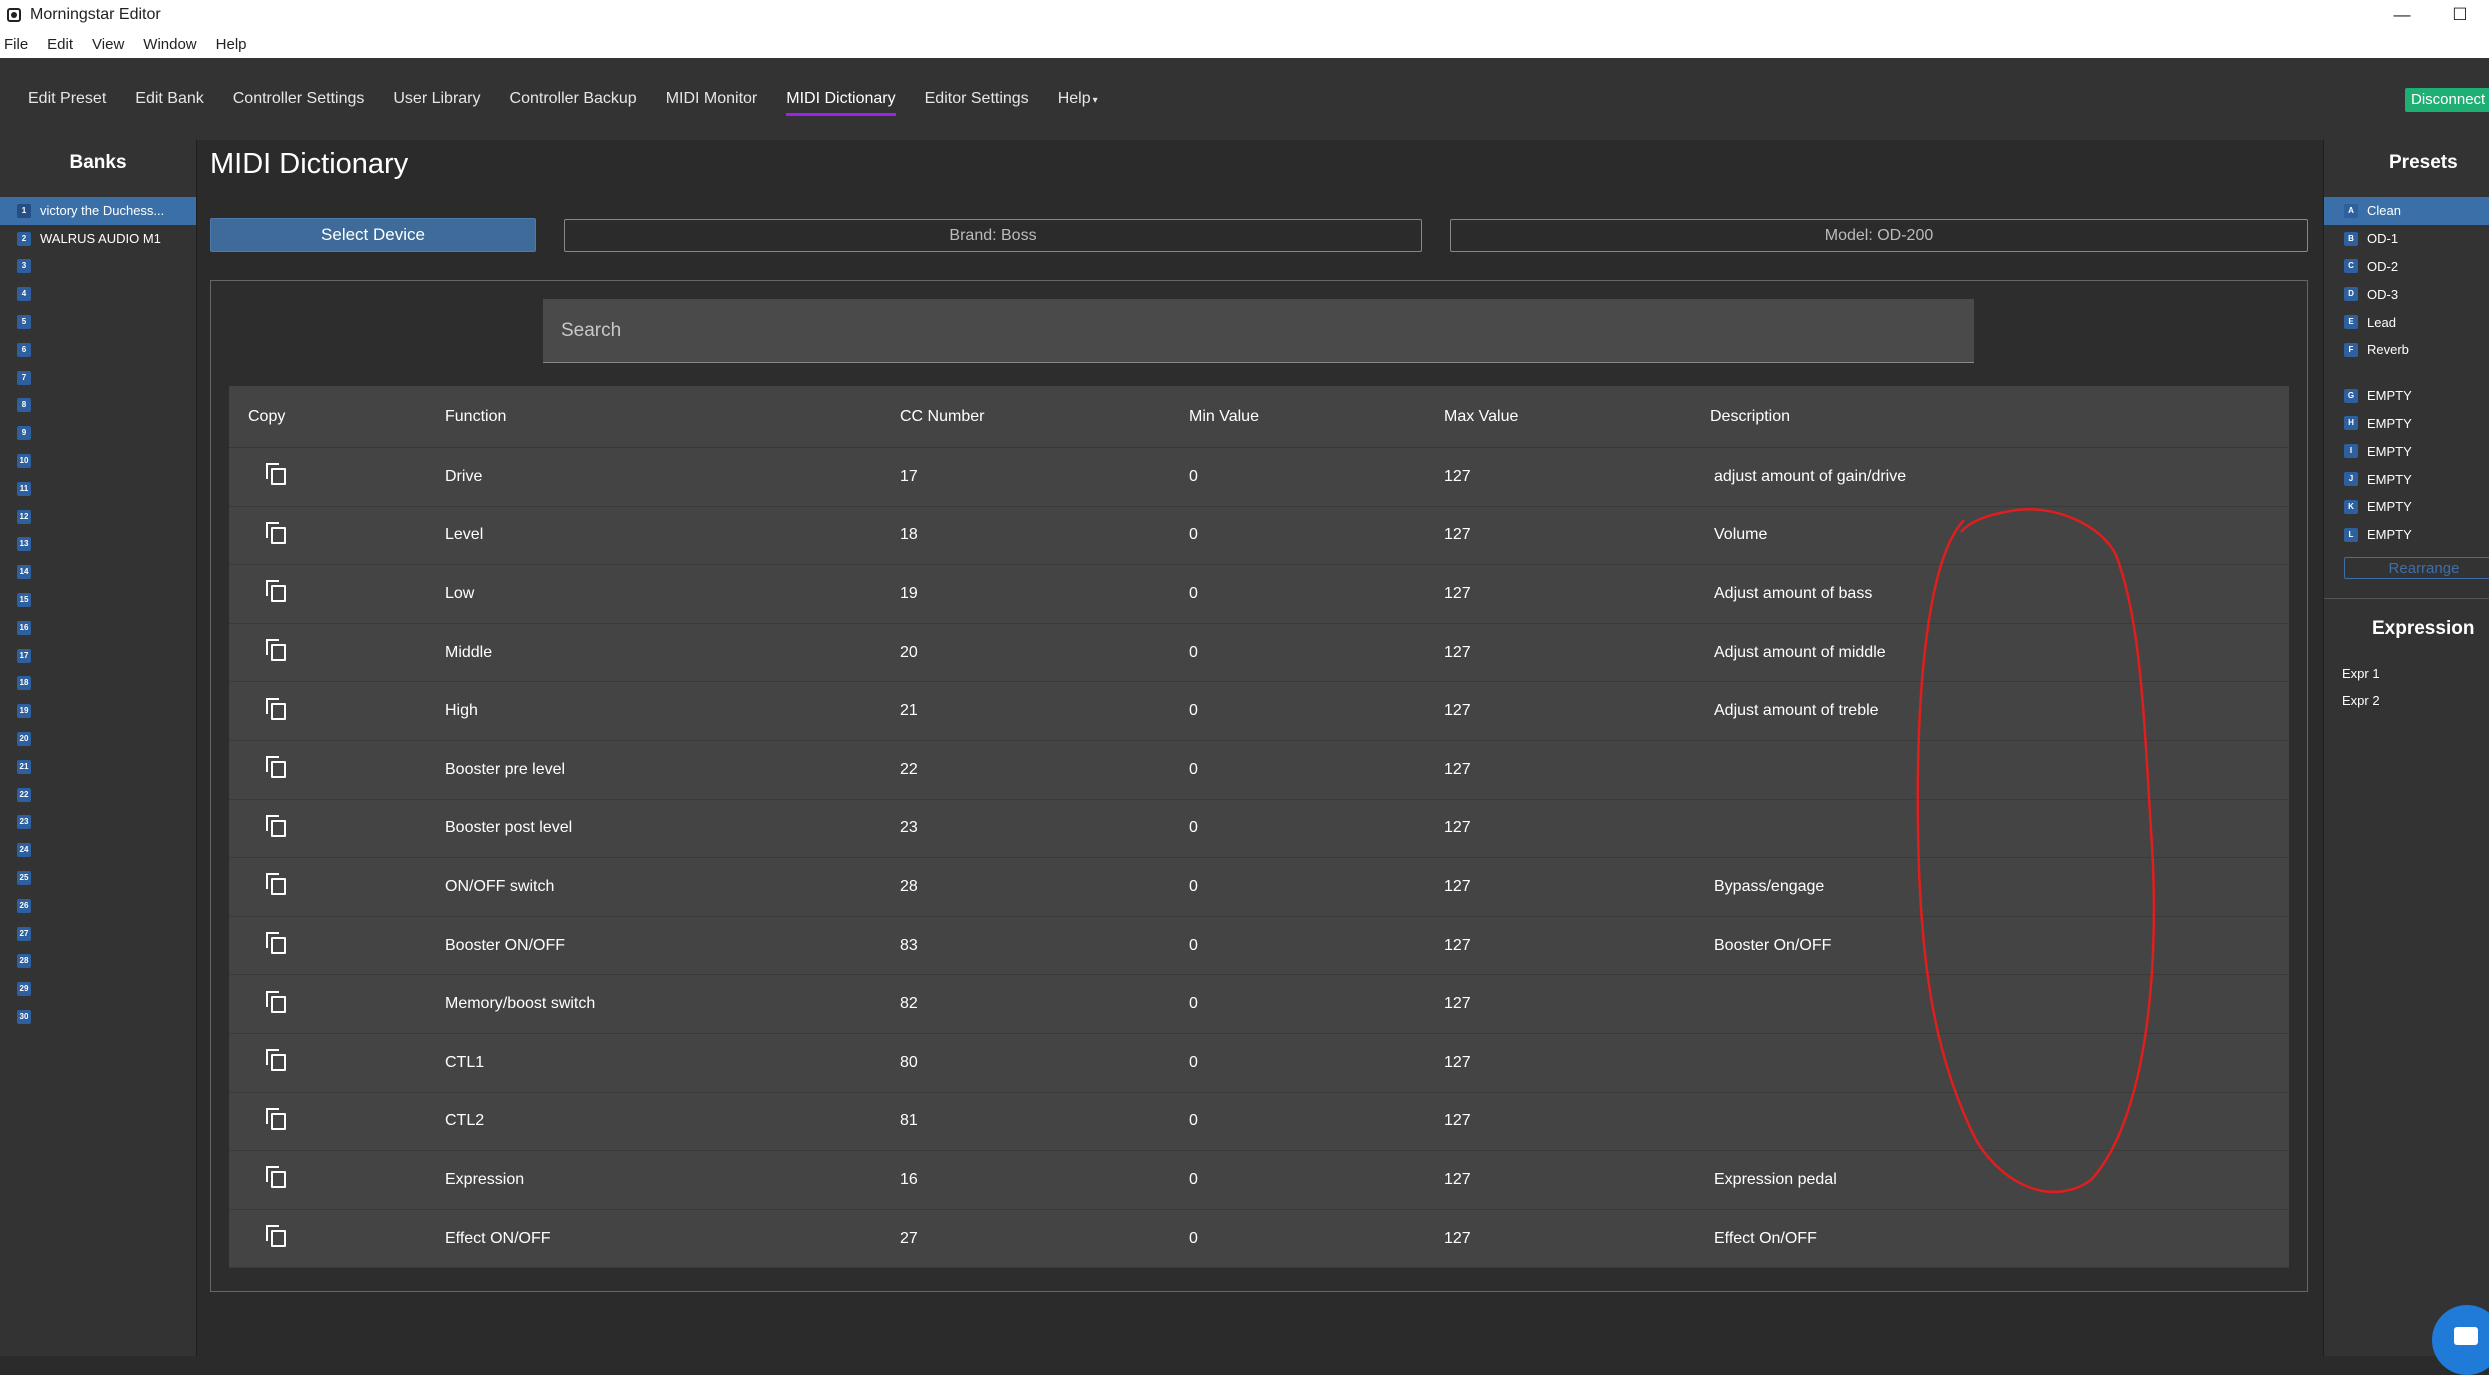 The image size is (2489, 1375). I want to click on bank-item: 15, so click(98, 600).